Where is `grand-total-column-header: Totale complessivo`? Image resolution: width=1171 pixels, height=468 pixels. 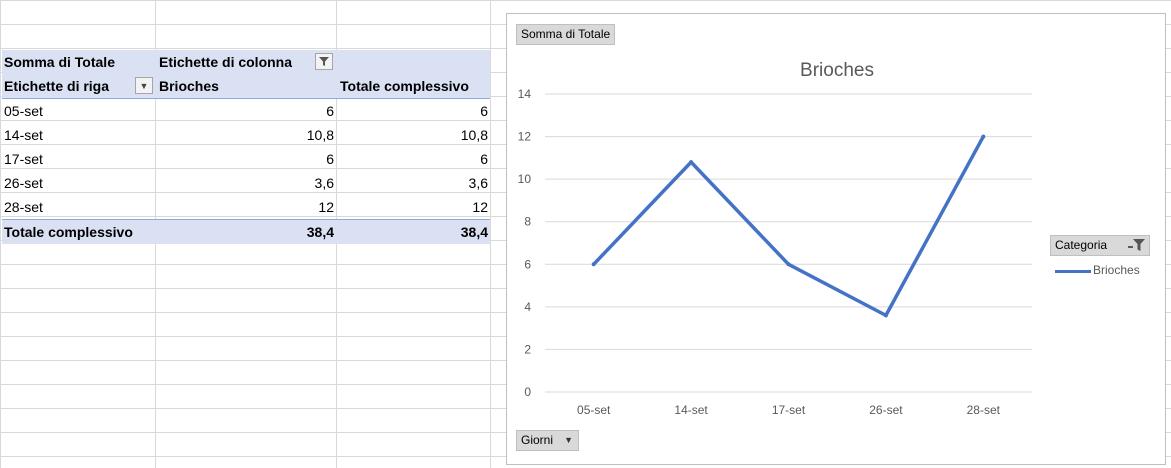
grand-total-column-header: Totale complessivo is located at coordinates (415, 86).